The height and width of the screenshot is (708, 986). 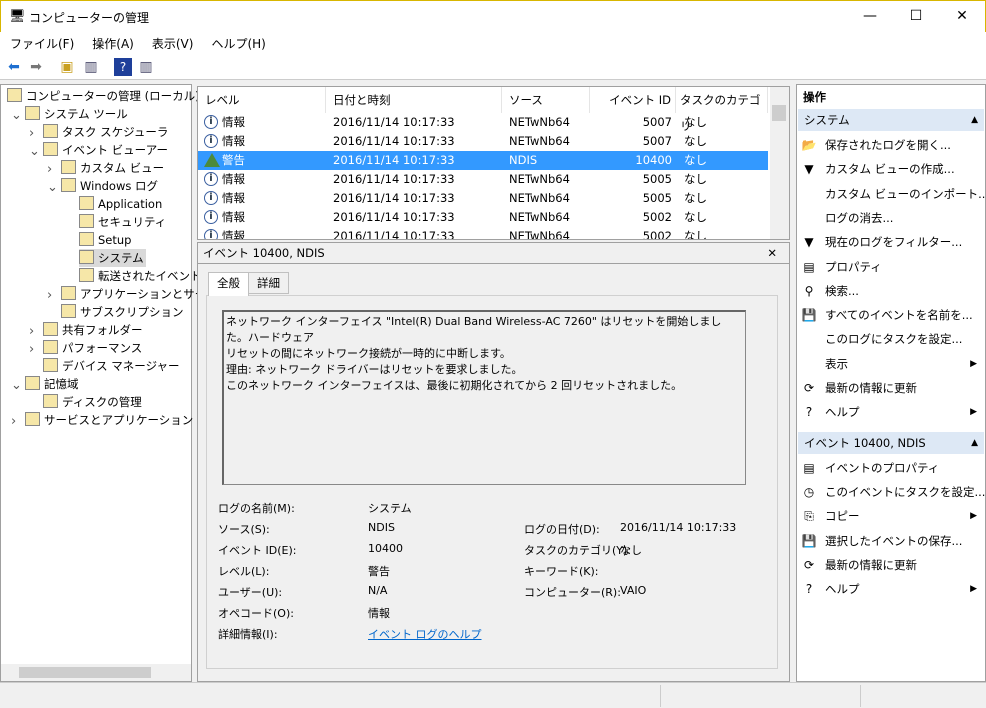 What do you see at coordinates (779, 163) in the screenshot?
I see `list-scrollbar` at bounding box center [779, 163].